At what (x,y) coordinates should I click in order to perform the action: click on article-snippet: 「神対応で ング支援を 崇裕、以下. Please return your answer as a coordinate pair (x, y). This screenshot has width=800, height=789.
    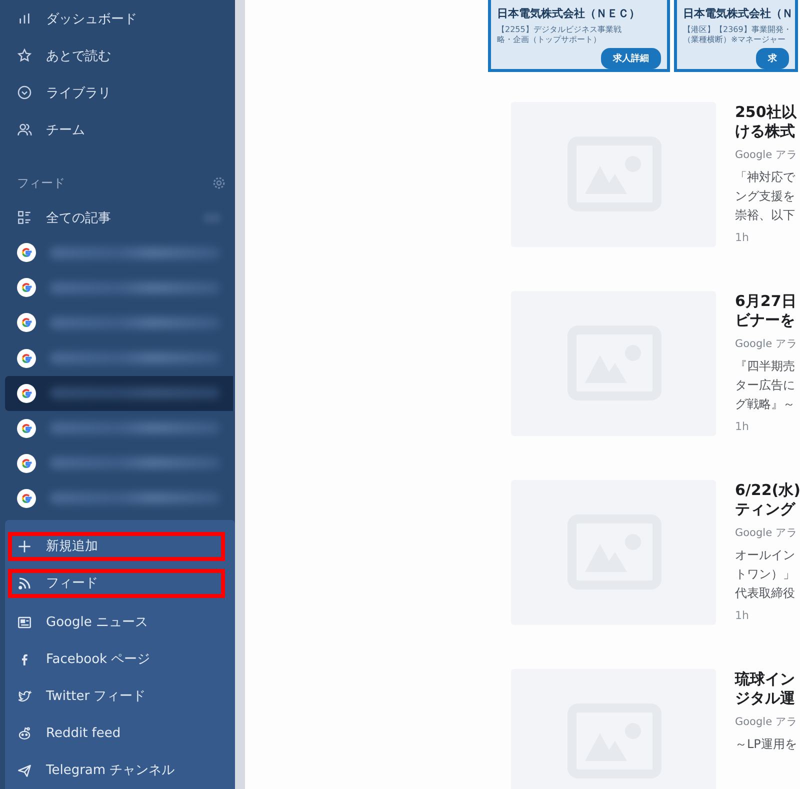
    Looking at the image, I should click on (765, 196).